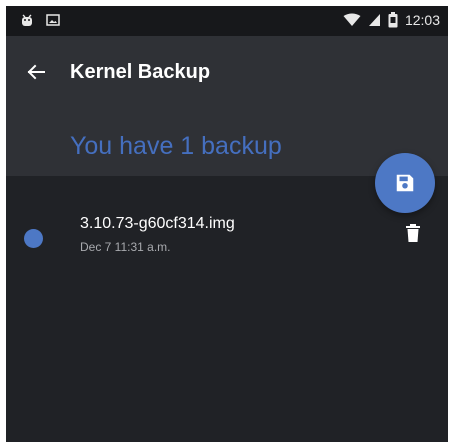 The width and height of the screenshot is (449, 442). Describe the element at coordinates (40, 20) in the screenshot. I see `status-left-icons` at that location.